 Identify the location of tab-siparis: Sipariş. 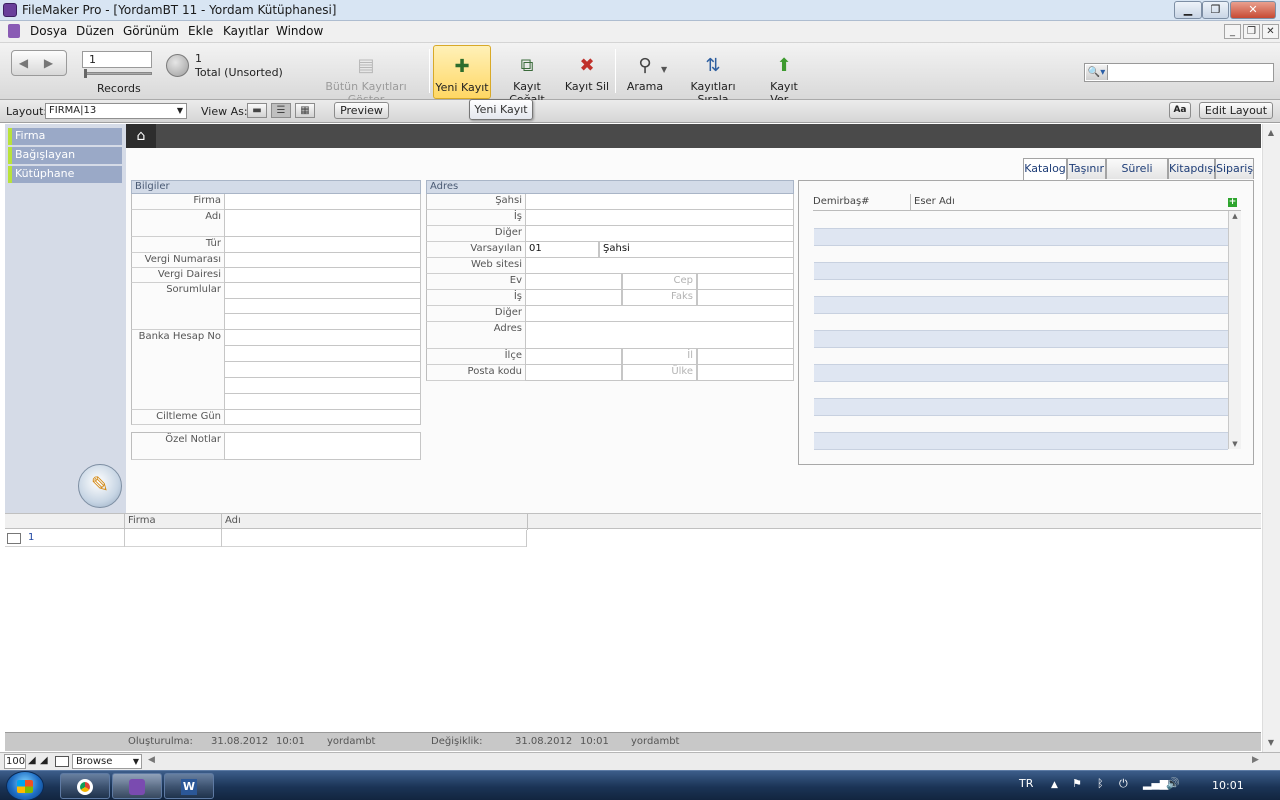
(1234, 168).